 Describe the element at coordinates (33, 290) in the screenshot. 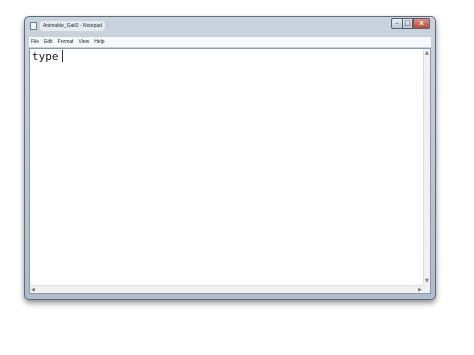

I see `arrow-left-icon: ◀` at that location.